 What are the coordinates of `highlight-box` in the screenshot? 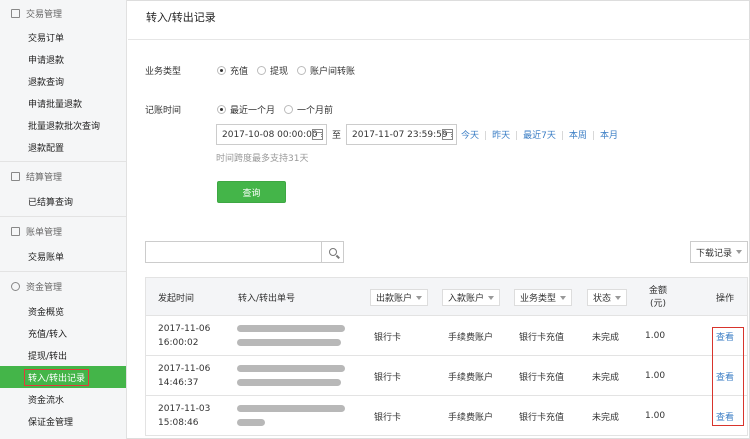 It's located at (728, 376).